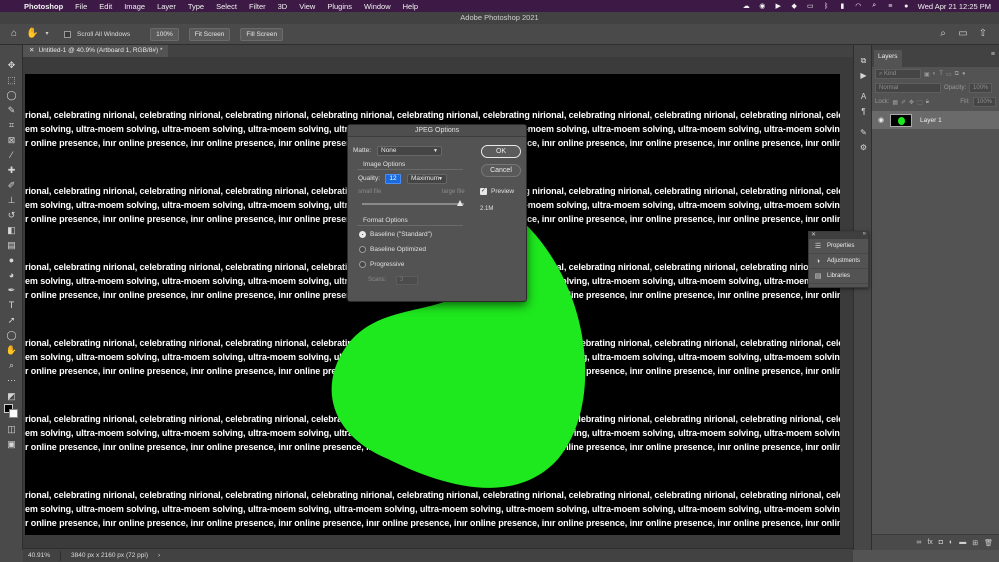 This screenshot has height=562, width=999. Describe the element at coordinates (826, 6) in the screenshot. I see `bluetooth-icon: ᛒ` at that location.